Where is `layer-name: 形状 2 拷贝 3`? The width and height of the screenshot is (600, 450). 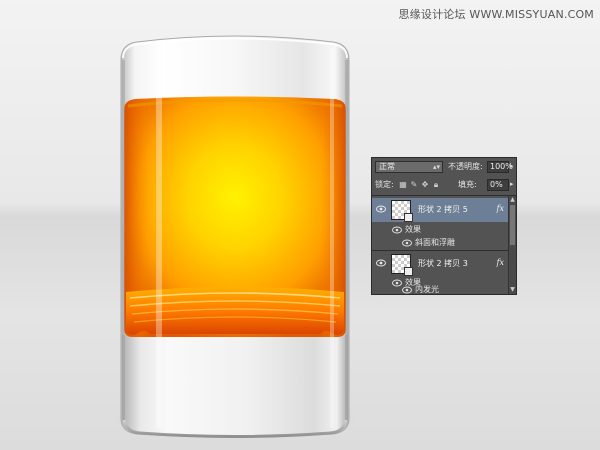
layer-name: 形状 2 拷贝 3 is located at coordinates (443, 263).